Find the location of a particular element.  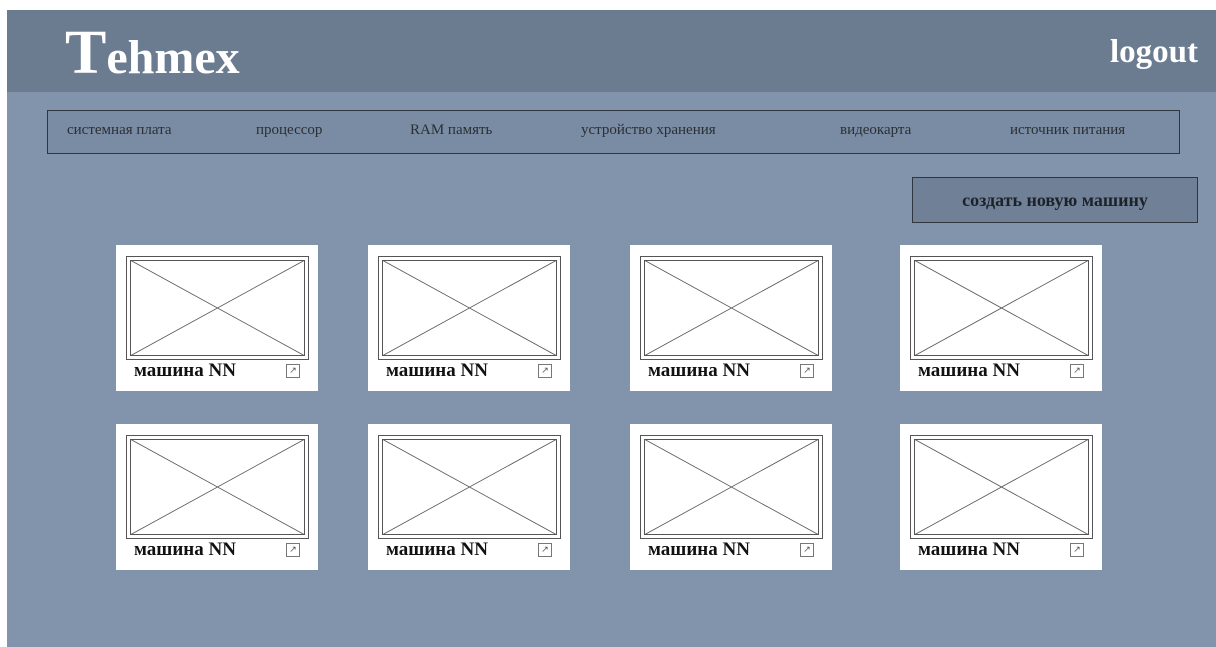

create-machine-button: создать новую машину is located at coordinates (1055, 200).